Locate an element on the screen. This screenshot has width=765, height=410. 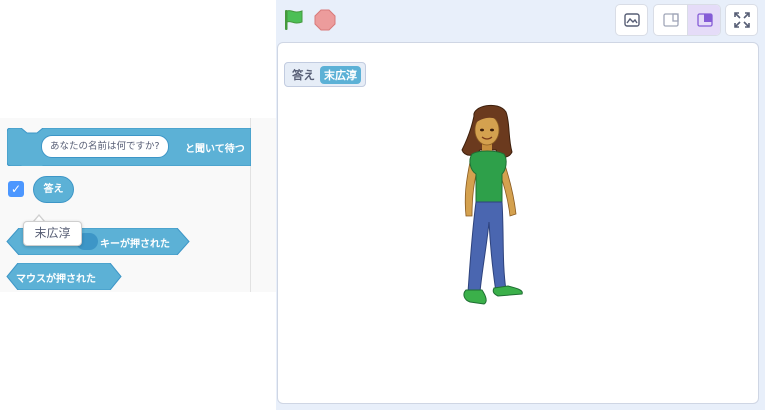
ask-and-wait-block: あなたの名前は何ですか? と聞いて待つ is located at coordinates (129, 147).